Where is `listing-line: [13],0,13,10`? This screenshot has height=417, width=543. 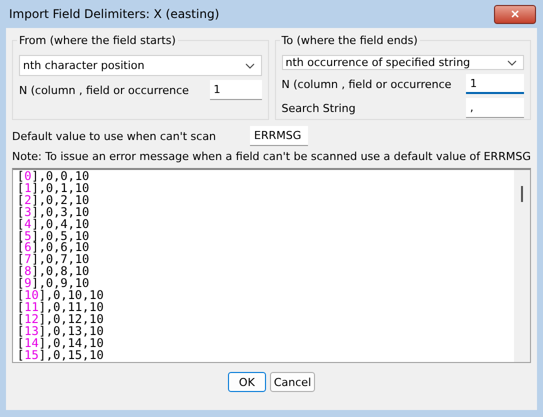
listing-line: [13],0,13,10 is located at coordinates (61, 332).